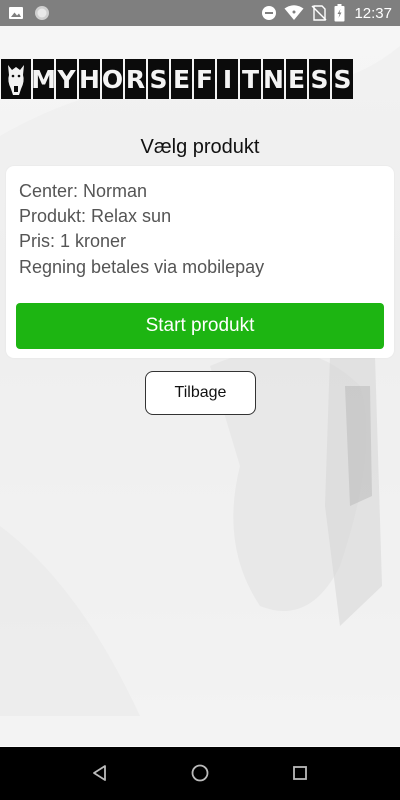 The width and height of the screenshot is (400, 800). I want to click on logo-letter: I, so click(227, 79).